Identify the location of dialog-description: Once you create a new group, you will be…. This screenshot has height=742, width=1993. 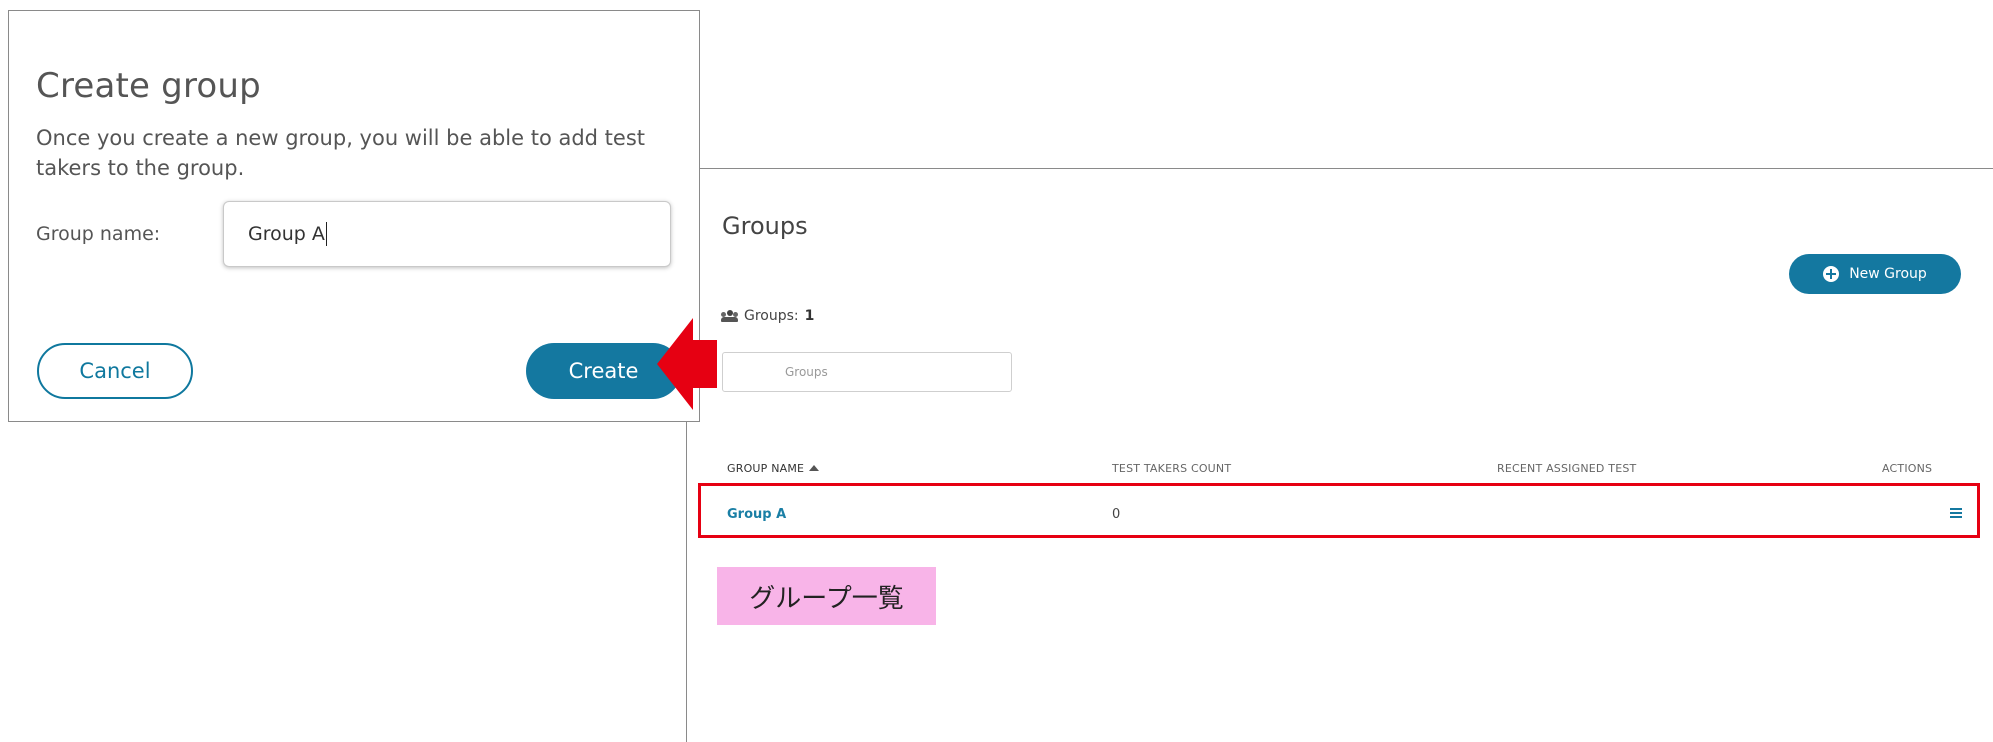
(340, 153).